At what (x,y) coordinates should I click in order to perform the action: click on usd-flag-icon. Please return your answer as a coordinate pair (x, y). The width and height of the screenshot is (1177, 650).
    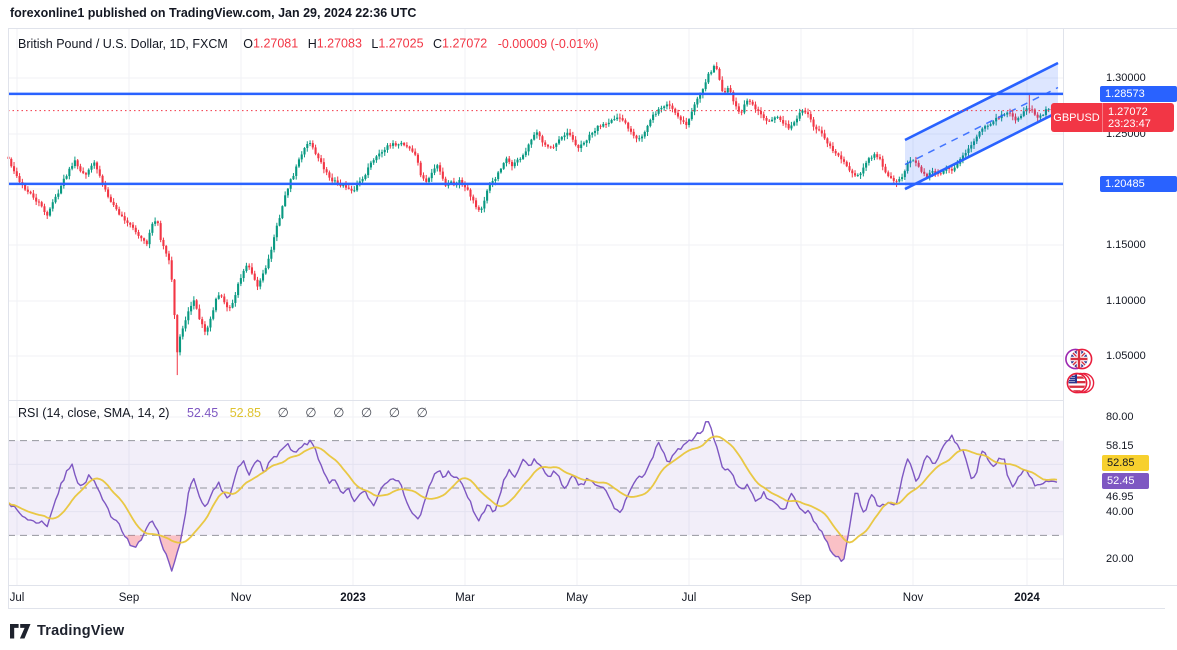
    Looking at the image, I should click on (1080, 383).